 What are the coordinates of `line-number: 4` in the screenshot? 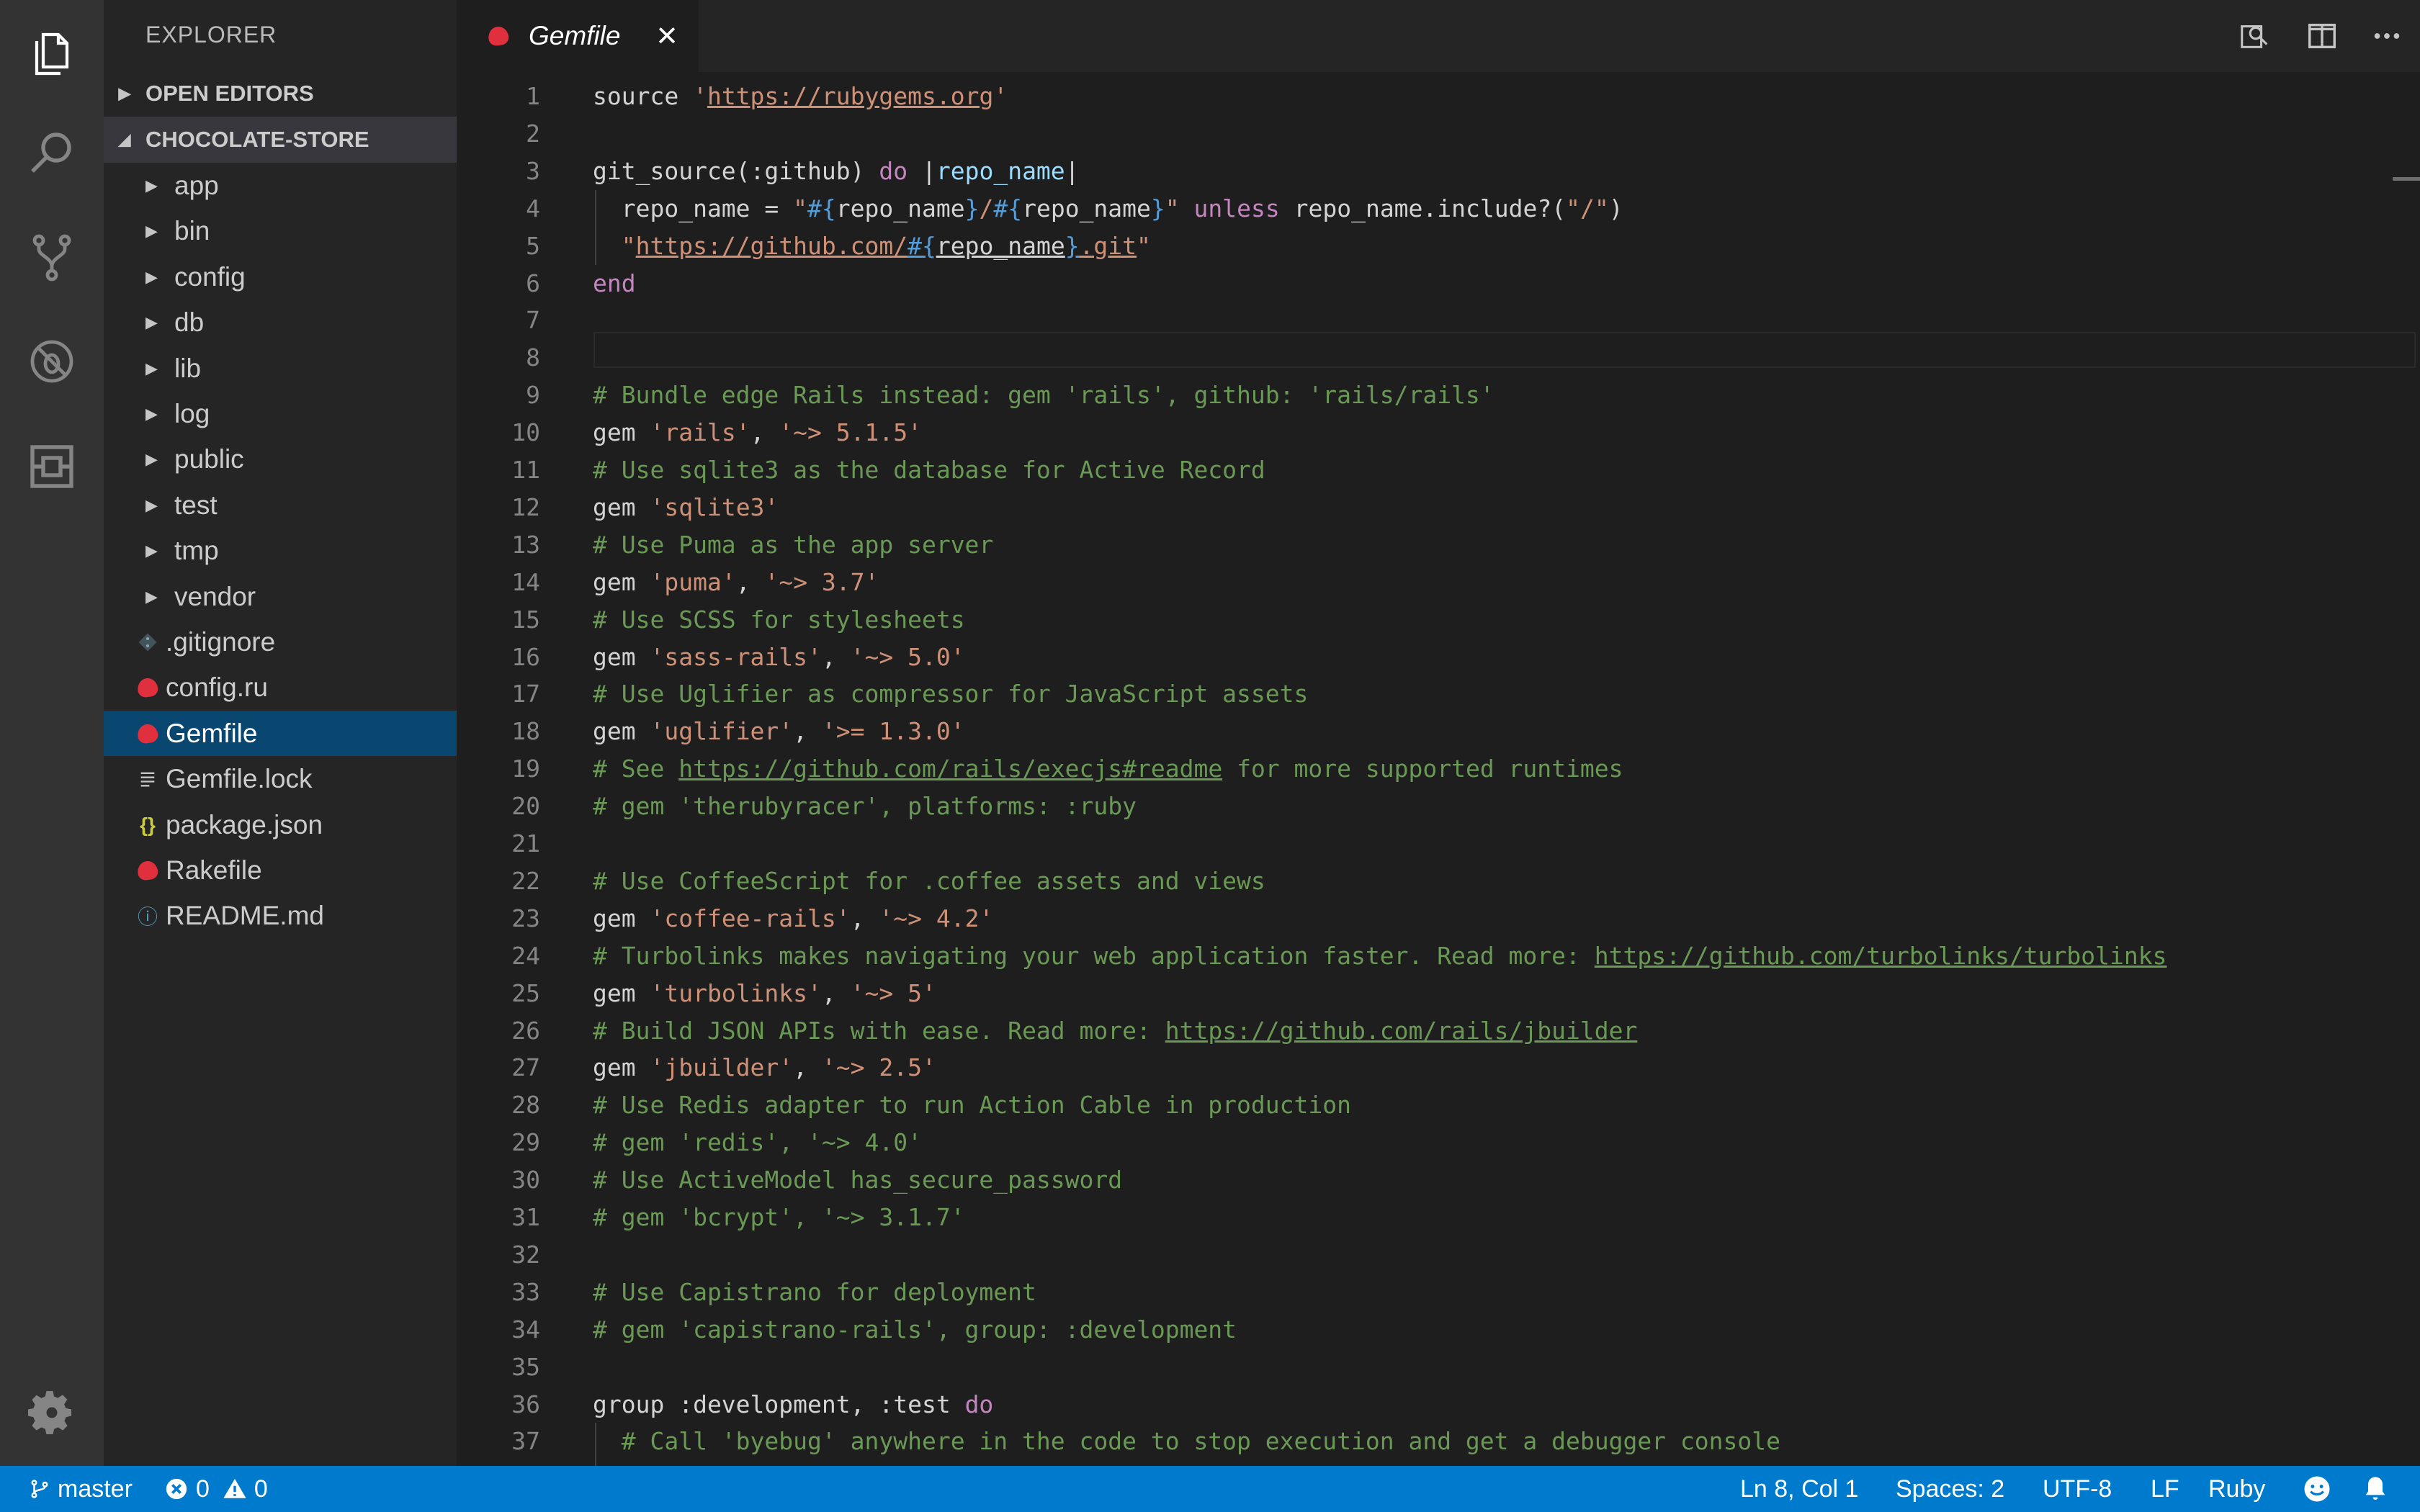 It's located at (533, 208).